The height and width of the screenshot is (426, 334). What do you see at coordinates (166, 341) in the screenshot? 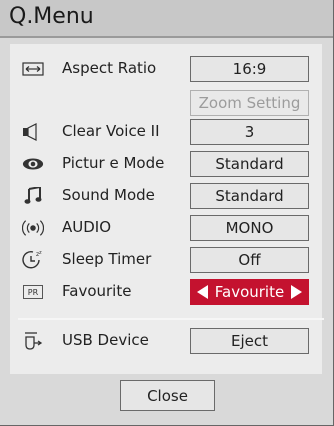
I see `usb-device-row: USB Device Eject` at bounding box center [166, 341].